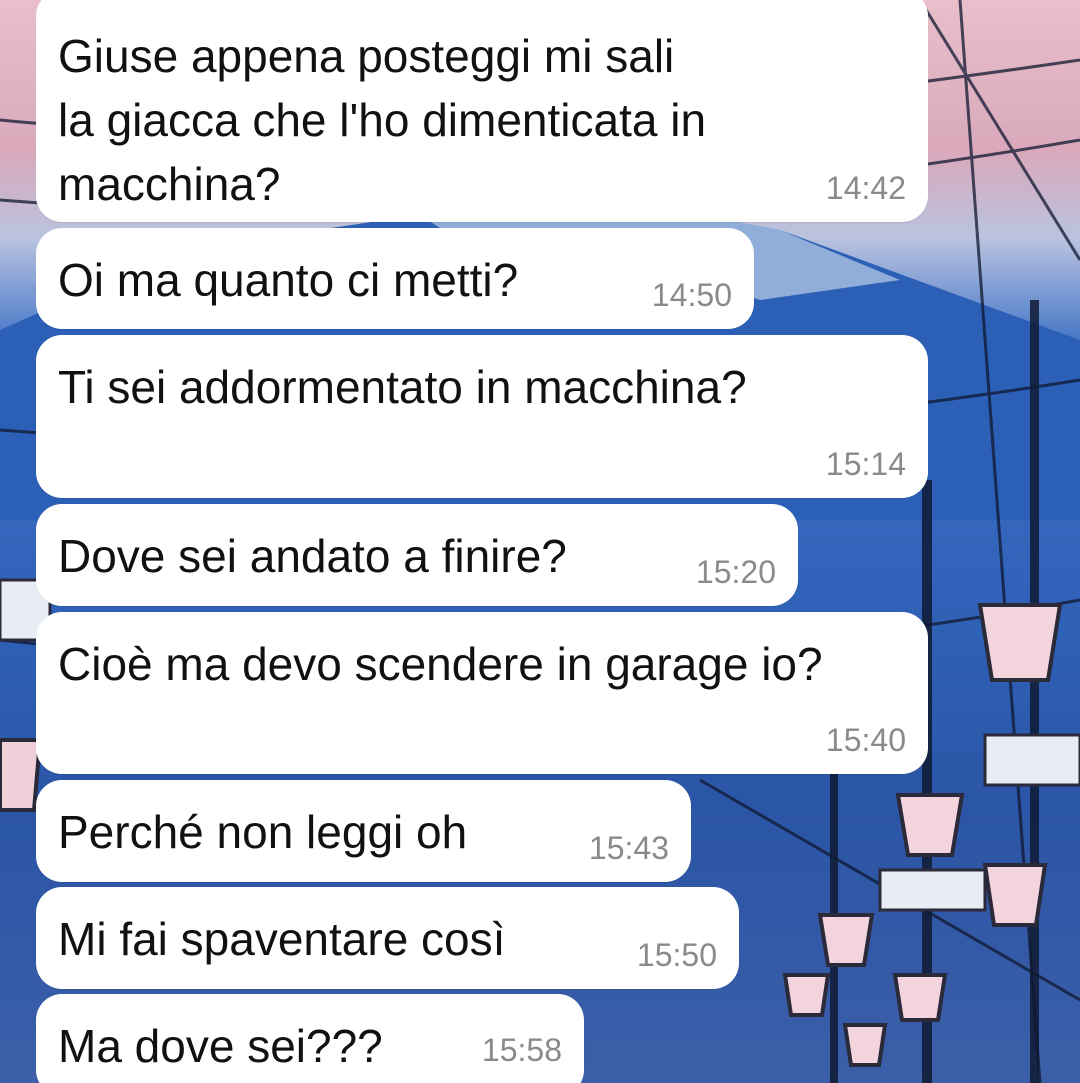 Image resolution: width=1080 pixels, height=1083 pixels. What do you see at coordinates (628, 848) in the screenshot?
I see `message-timestamp: 15:43` at bounding box center [628, 848].